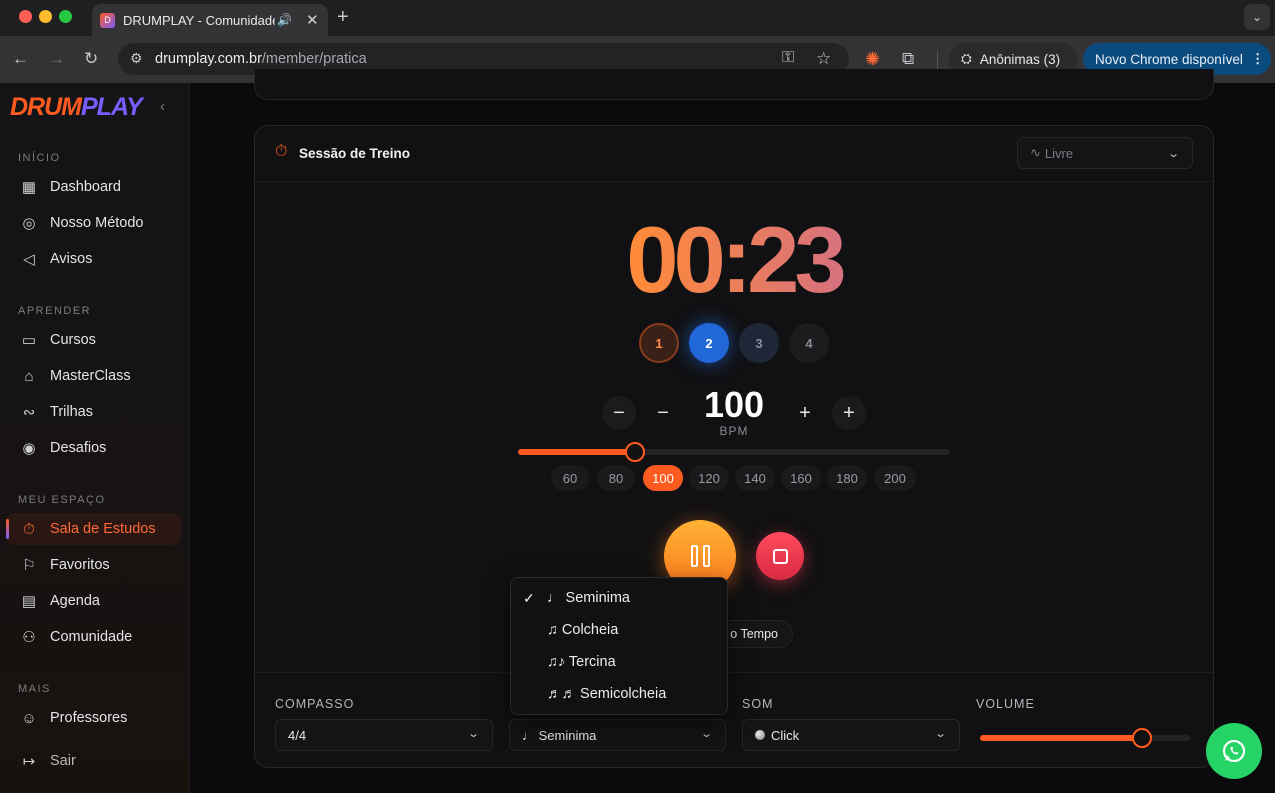 The width and height of the screenshot is (1275, 793). I want to click on bpm-slider, so click(734, 452).